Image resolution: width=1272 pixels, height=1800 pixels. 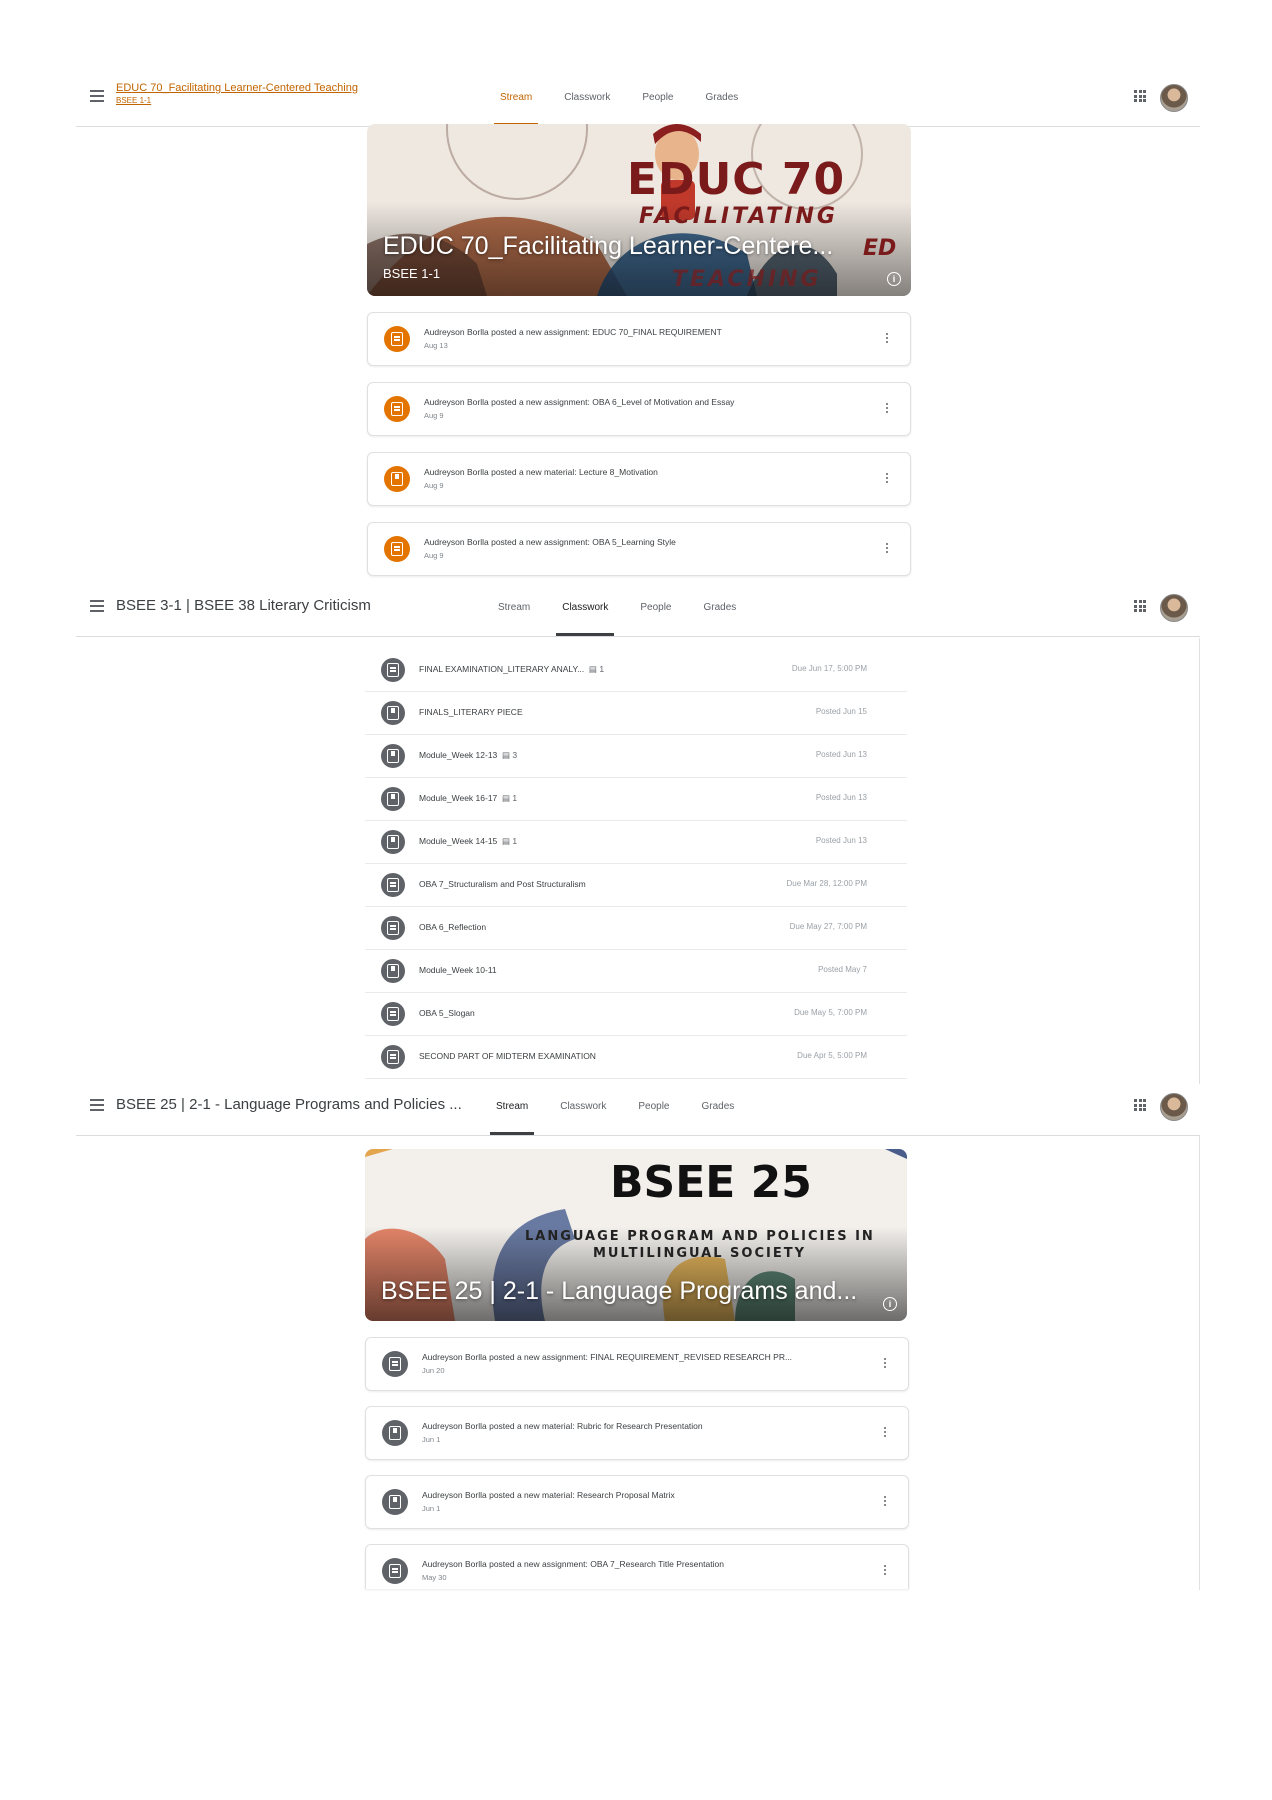 What do you see at coordinates (842, 969) in the screenshot?
I see `classwork-item-date: Posted May 7` at bounding box center [842, 969].